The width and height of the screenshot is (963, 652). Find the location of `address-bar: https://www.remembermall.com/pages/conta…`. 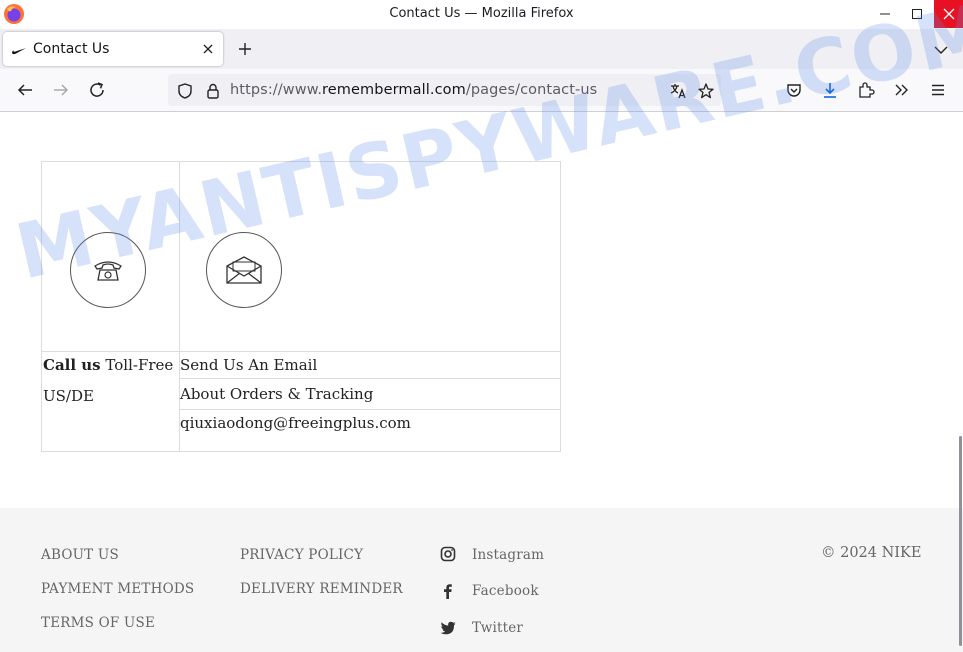

address-bar: https://www.remembermall.com/pages/conta… is located at coordinates (444, 90).